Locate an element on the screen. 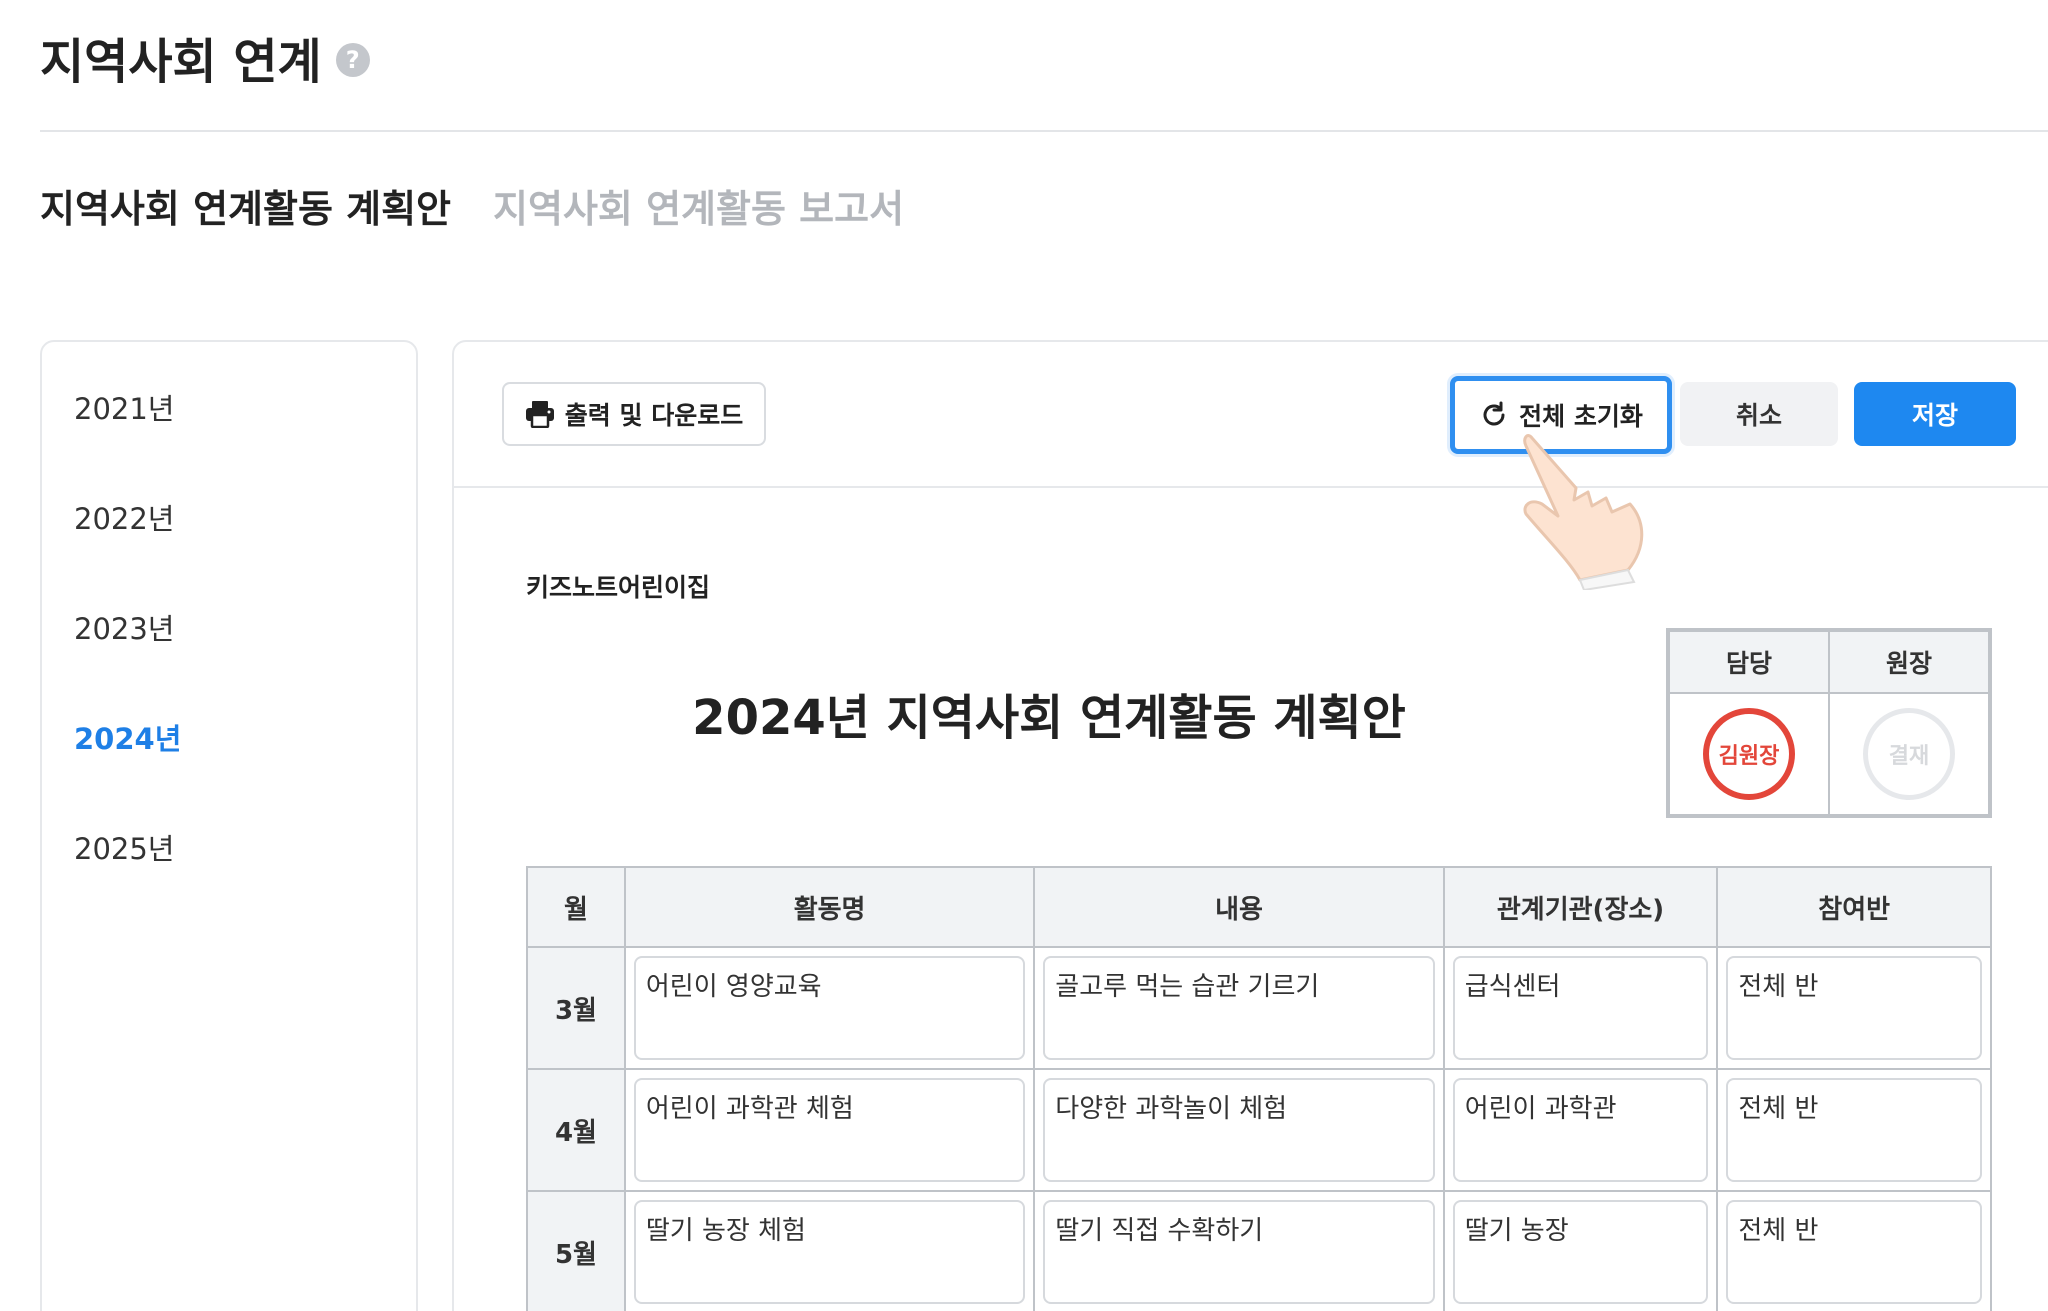 This screenshot has height=1311, width=2048. table-header-row: 월 활동명 내용 관계기관(장소) 참여반 is located at coordinates (1259, 907).